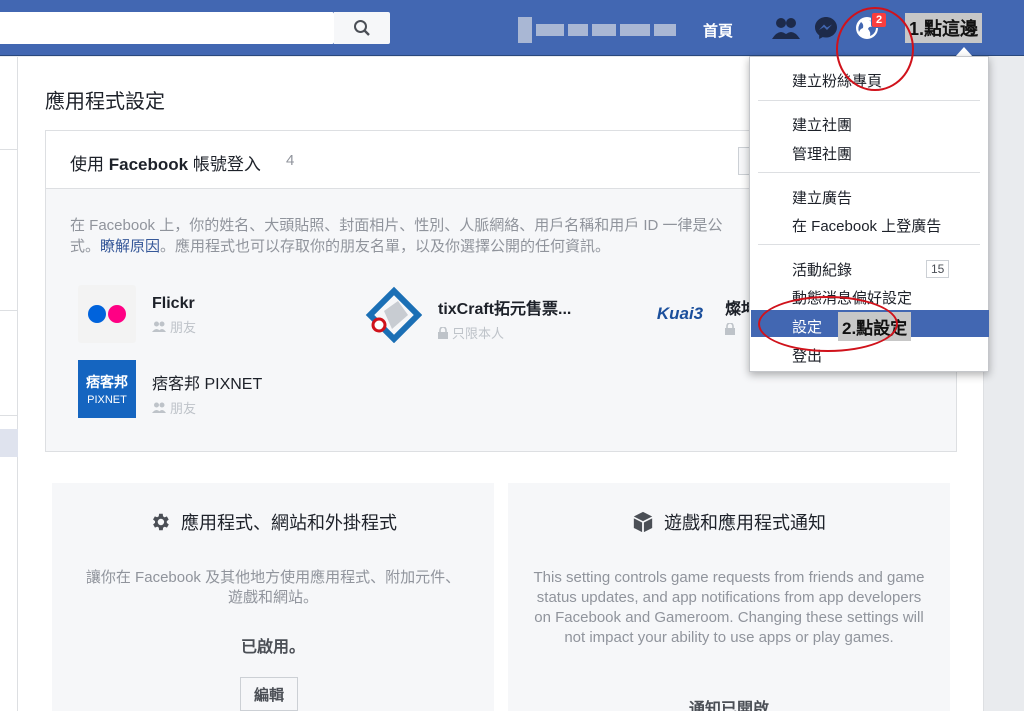 This screenshot has height=711, width=1024. I want to click on search-button, so click(362, 28).